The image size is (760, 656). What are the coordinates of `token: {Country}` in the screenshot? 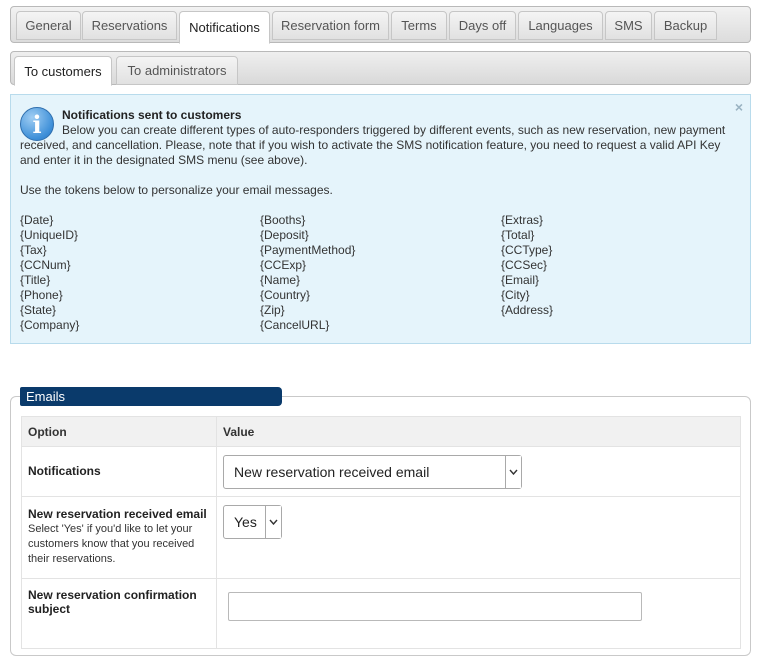 It's located at (285, 295).